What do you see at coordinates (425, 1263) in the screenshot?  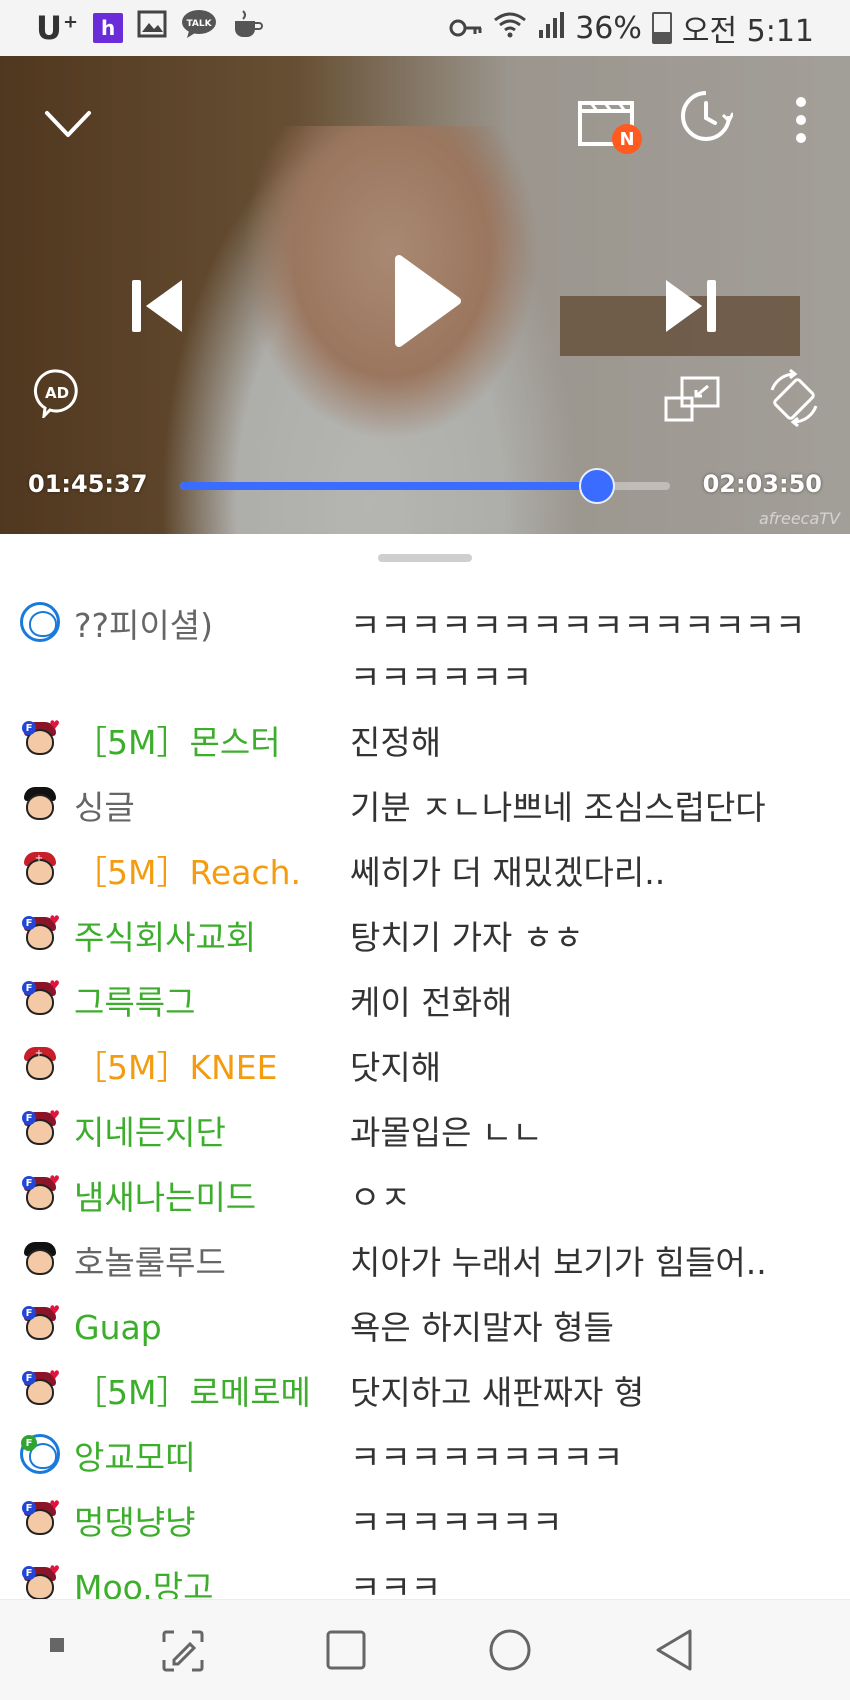 I see `chat-message: 호놀룰루드 치아가 누래서 보기가 힘들어..` at bounding box center [425, 1263].